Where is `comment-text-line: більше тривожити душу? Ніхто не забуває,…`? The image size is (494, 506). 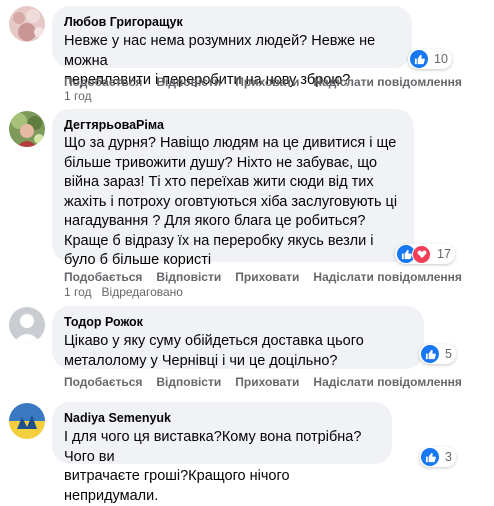 comment-text-line: більше тривожити душу? Ніхто не забуває,… is located at coordinates (221, 162).